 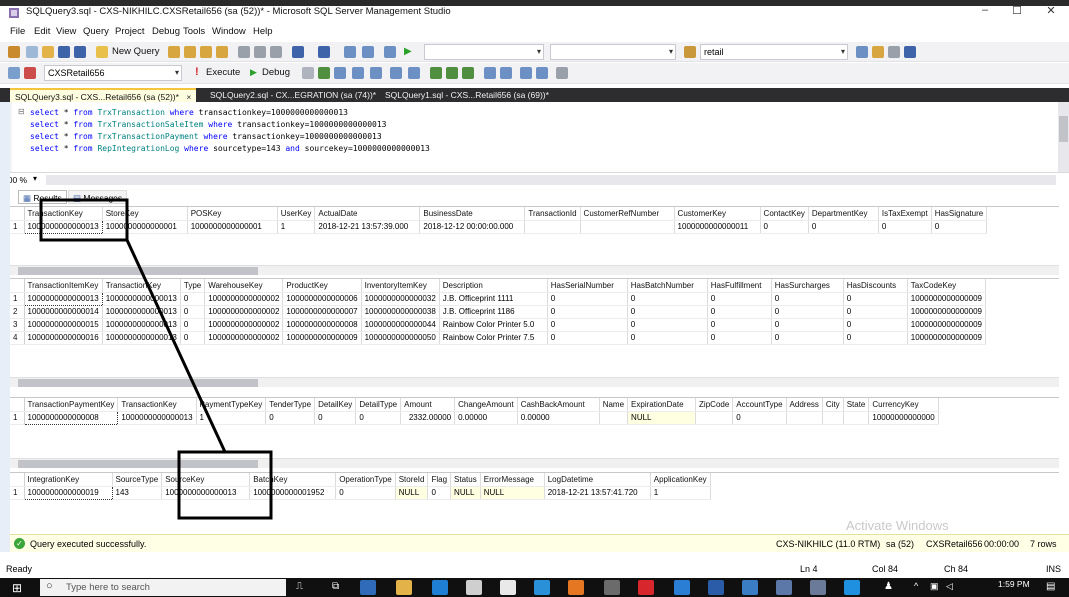 I want to click on cell: 143, so click(x=137, y=493).